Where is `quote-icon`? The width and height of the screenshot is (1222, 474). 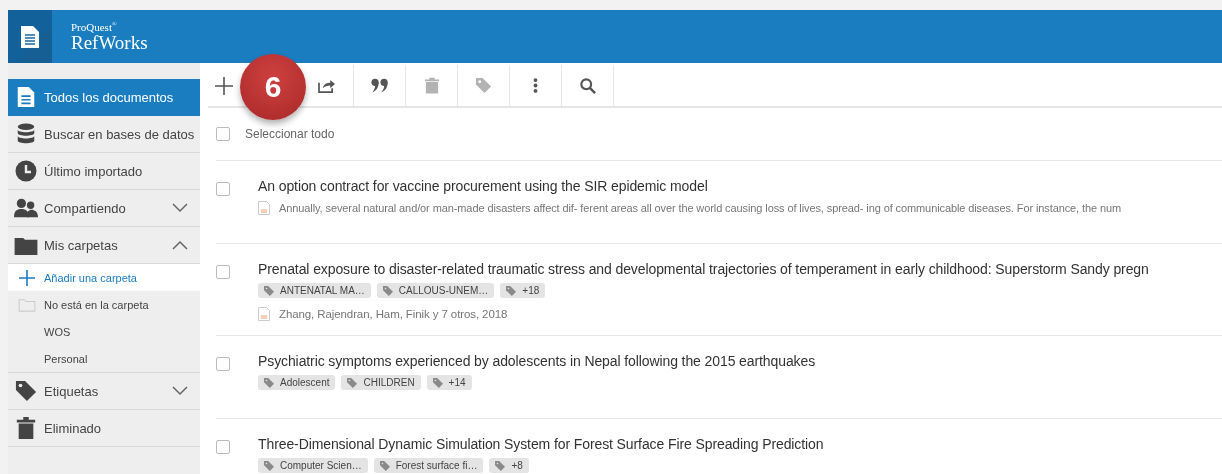 quote-icon is located at coordinates (379, 85).